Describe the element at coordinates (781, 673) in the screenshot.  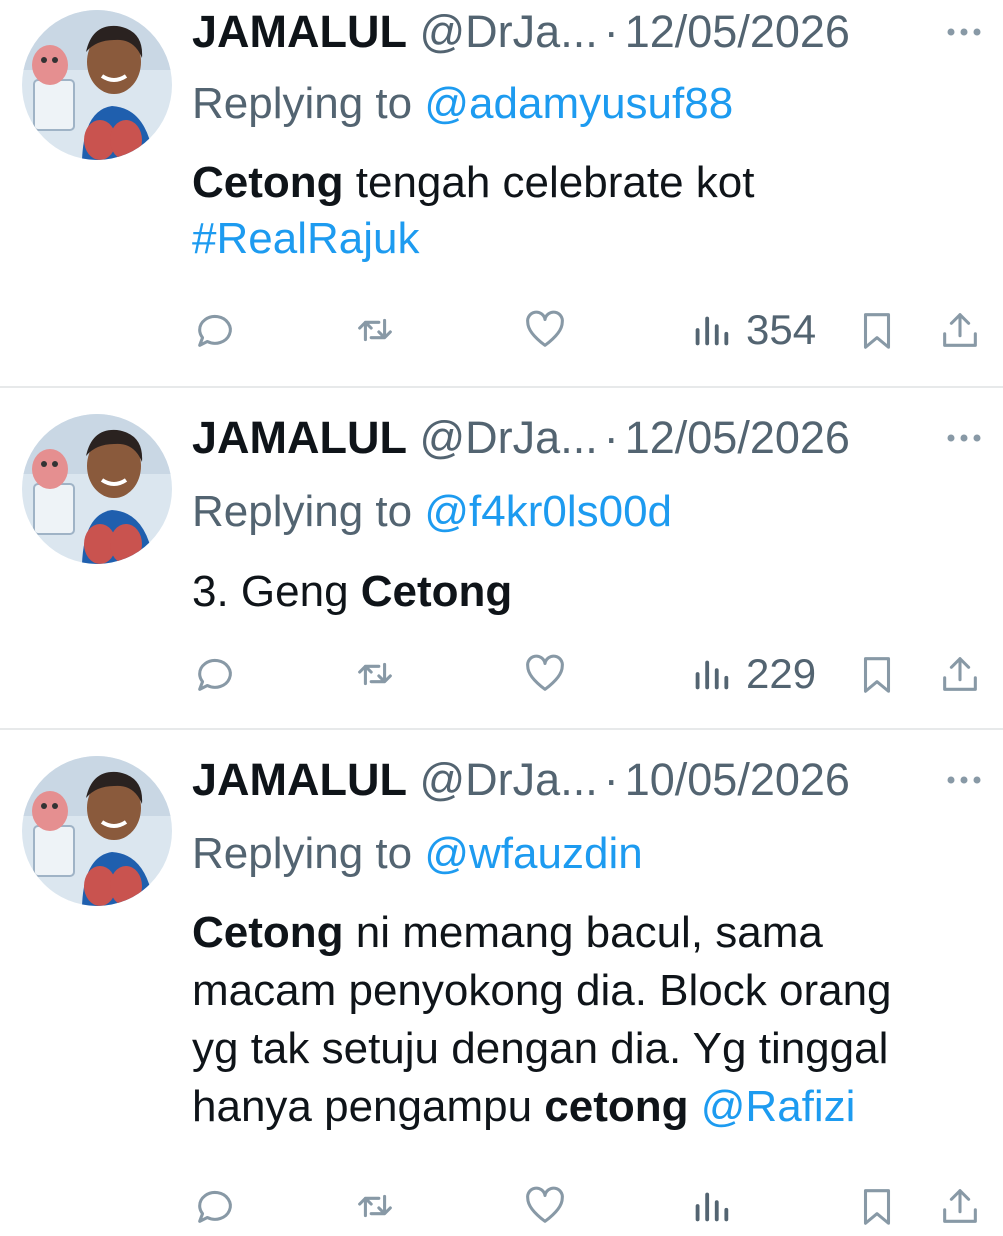
I see `views-count: 229` at that location.